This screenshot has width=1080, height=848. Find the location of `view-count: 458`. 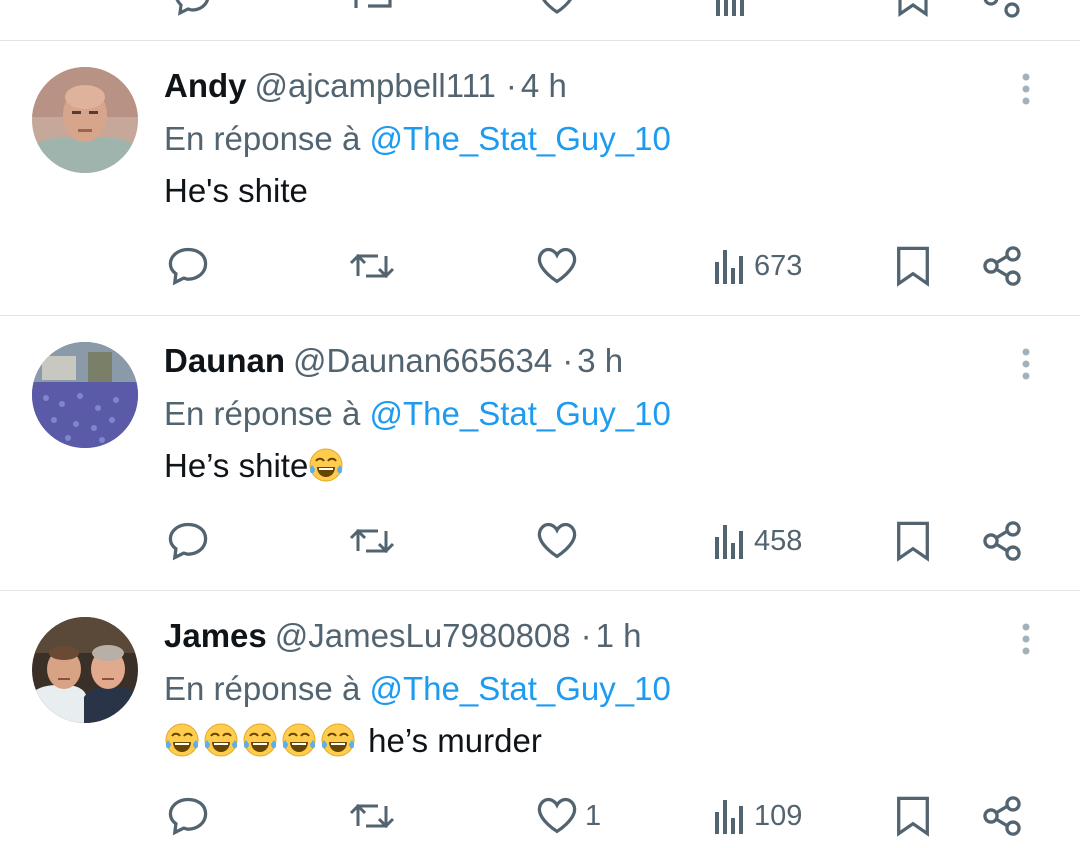

view-count: 458 is located at coordinates (778, 540).